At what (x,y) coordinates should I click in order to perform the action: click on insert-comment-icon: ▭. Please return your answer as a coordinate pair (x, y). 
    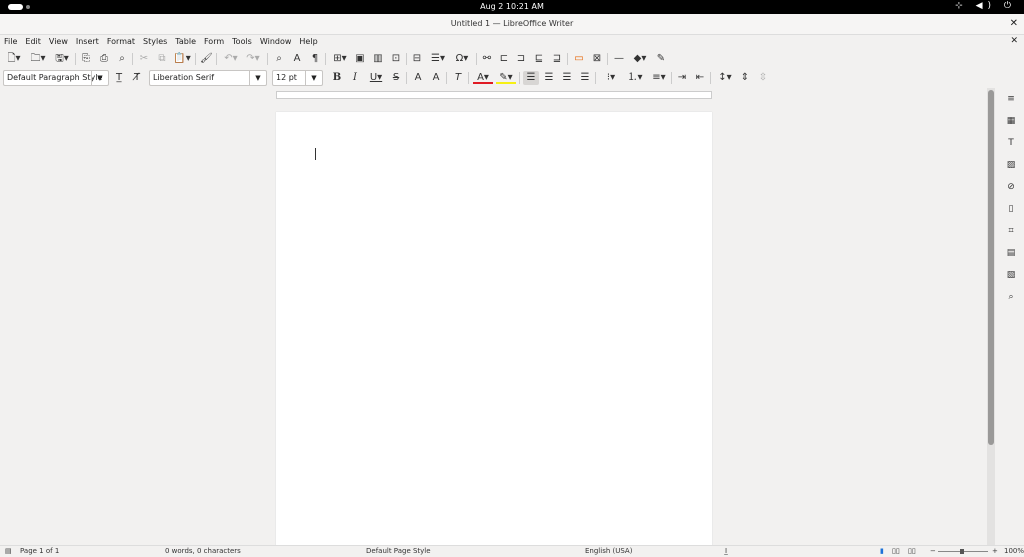
    Looking at the image, I should click on (579, 59).